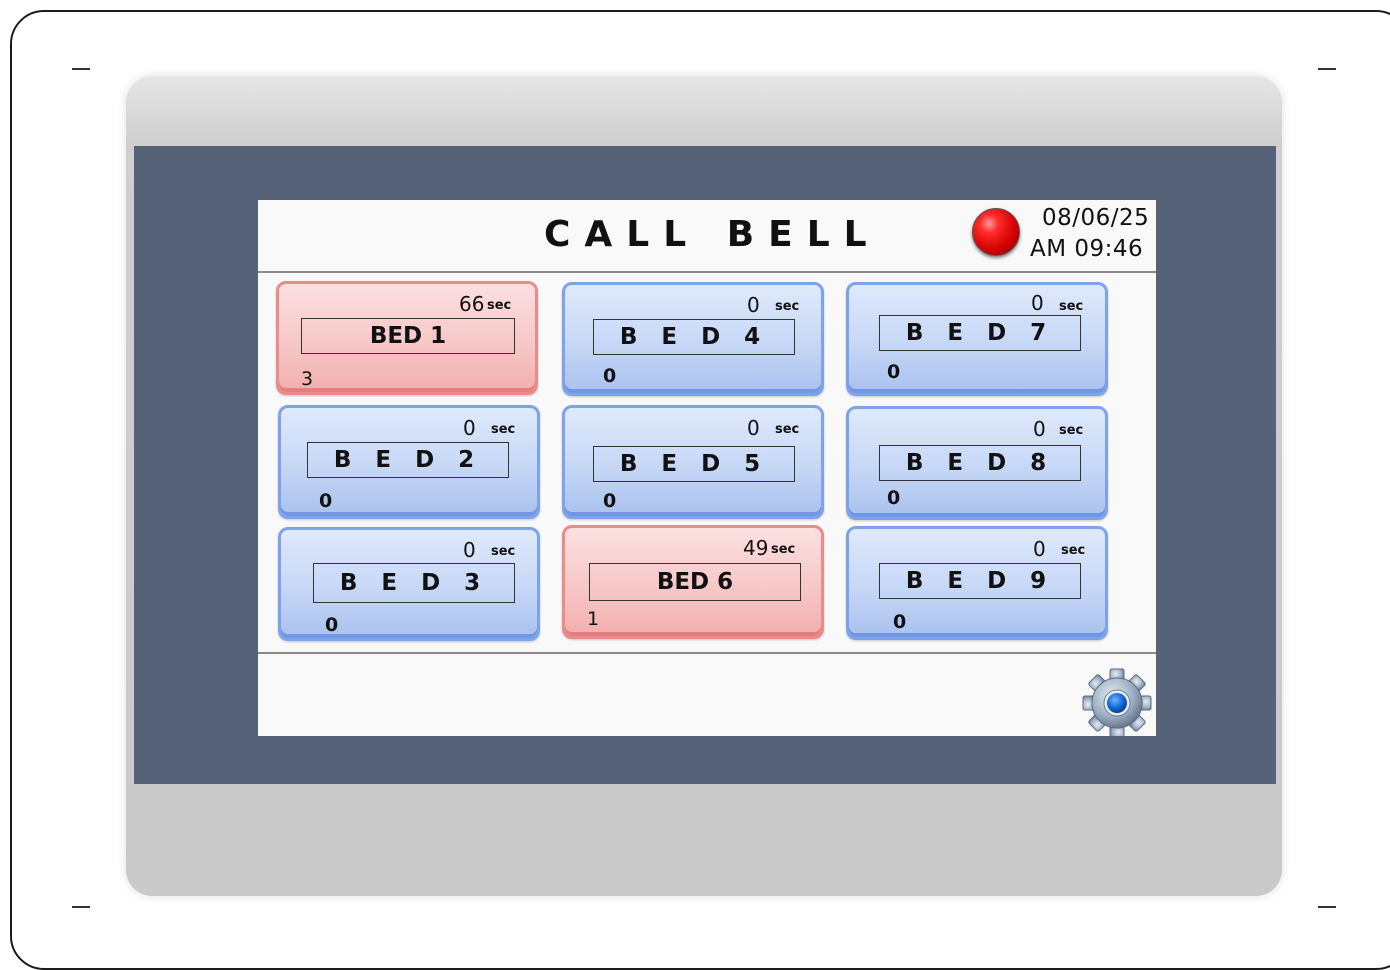 The width and height of the screenshot is (1390, 970). I want to click on bed-name-label: B E D 8, so click(980, 463).